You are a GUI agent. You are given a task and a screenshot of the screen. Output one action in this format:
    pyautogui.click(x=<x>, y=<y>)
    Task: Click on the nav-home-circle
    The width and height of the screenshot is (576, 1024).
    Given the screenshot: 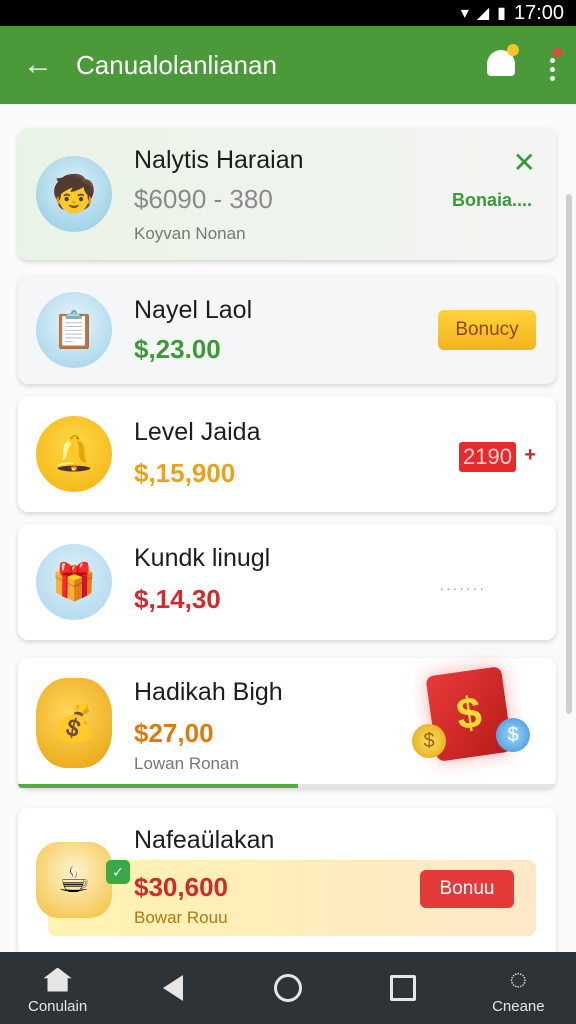 What is the action you would take?
    pyautogui.click(x=288, y=988)
    